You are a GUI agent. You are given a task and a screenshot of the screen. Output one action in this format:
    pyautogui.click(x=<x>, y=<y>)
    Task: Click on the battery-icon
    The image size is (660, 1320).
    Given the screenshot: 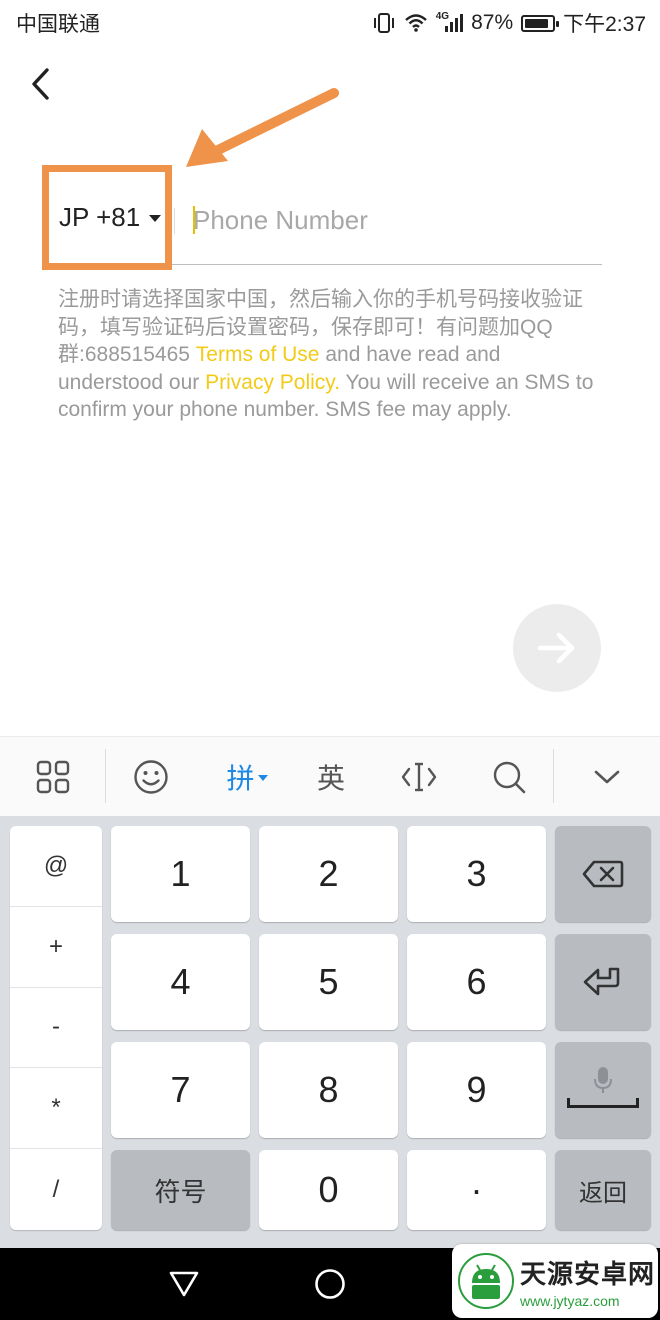 What is the action you would take?
    pyautogui.click(x=540, y=23)
    